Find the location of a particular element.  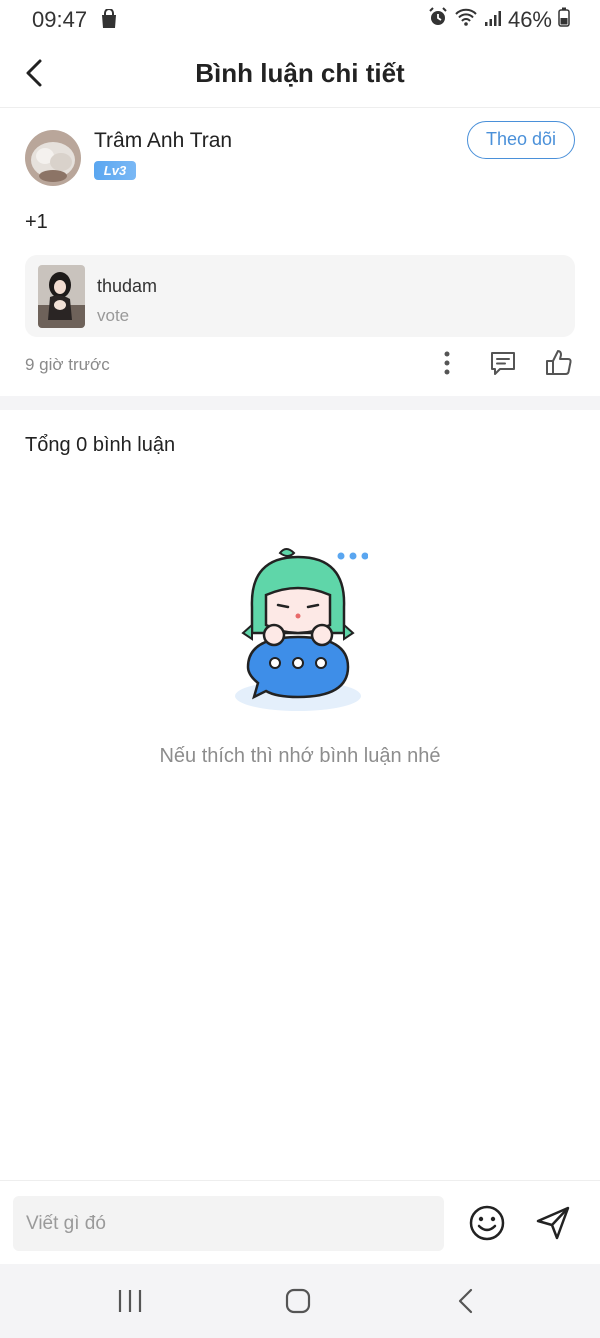

nav-back-icon is located at coordinates (465, 1301).